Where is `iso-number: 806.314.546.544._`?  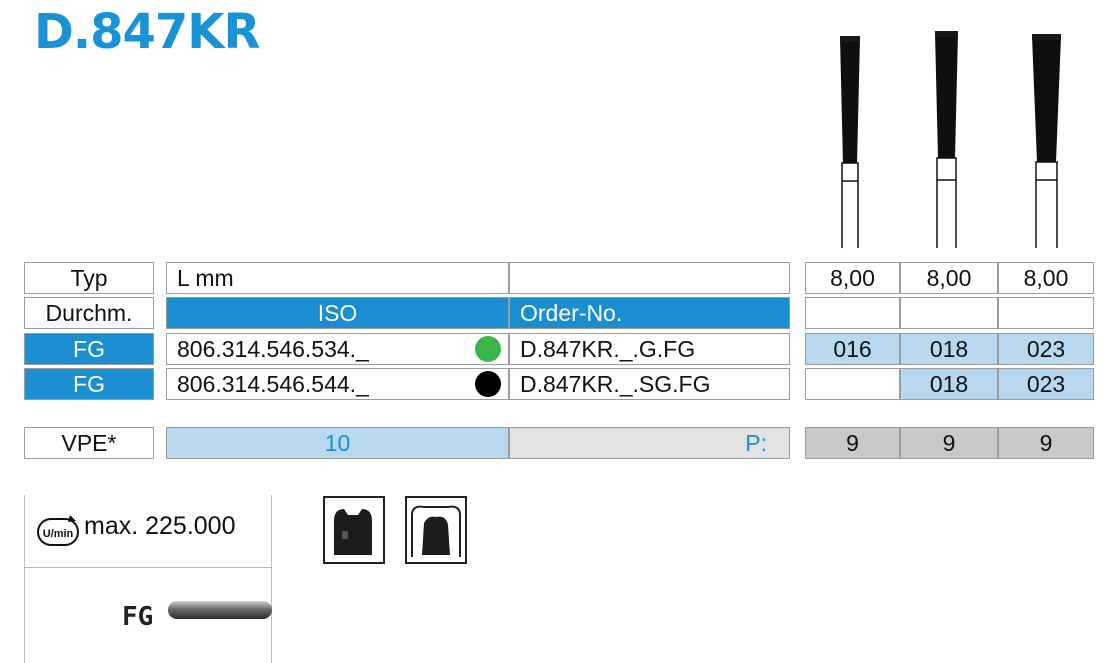
iso-number: 806.314.546.544._ is located at coordinates (337, 384).